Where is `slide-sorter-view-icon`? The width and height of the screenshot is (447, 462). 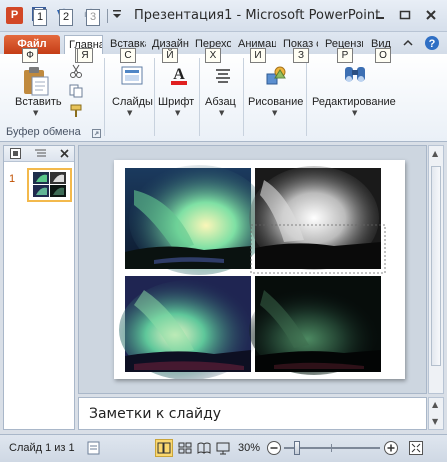 slide-sorter-view-icon is located at coordinates (185, 449).